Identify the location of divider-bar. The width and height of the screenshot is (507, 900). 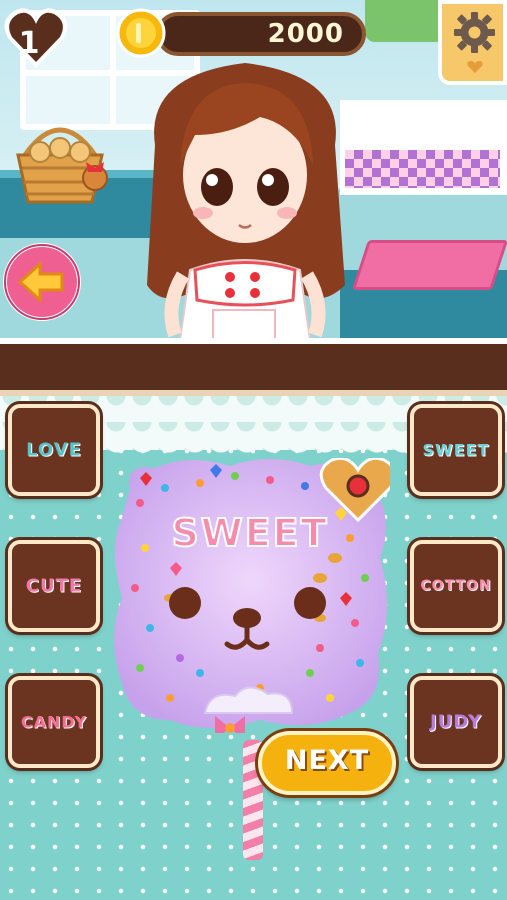
(253, 367).